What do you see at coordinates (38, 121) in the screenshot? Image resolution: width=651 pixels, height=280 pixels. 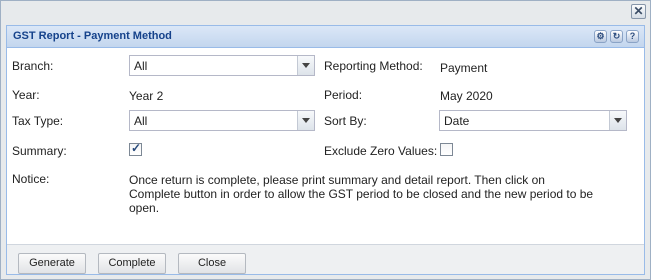 I see `tax-type-label: Tax Type:` at bounding box center [38, 121].